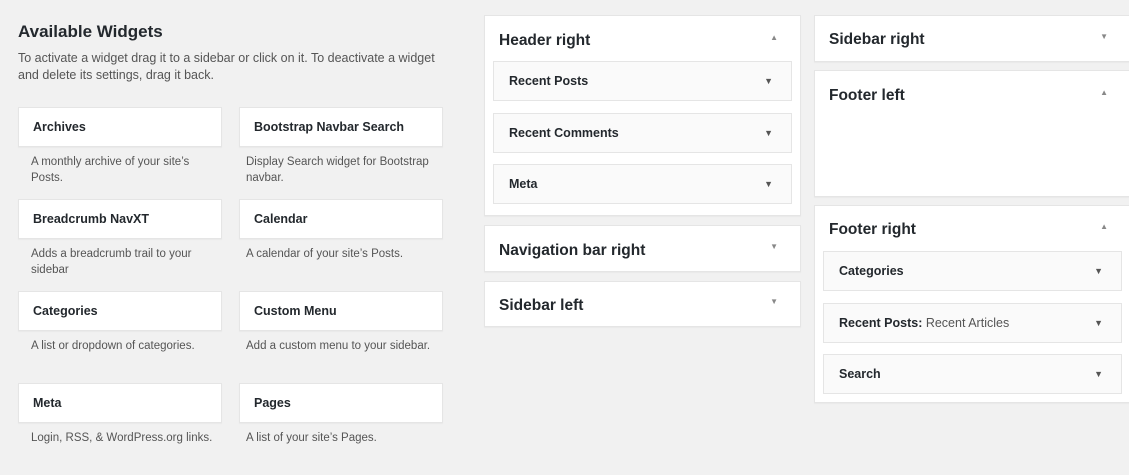 This screenshot has height=475, width=1129. I want to click on sidebar-widget-title: Recent Comments, so click(564, 133).